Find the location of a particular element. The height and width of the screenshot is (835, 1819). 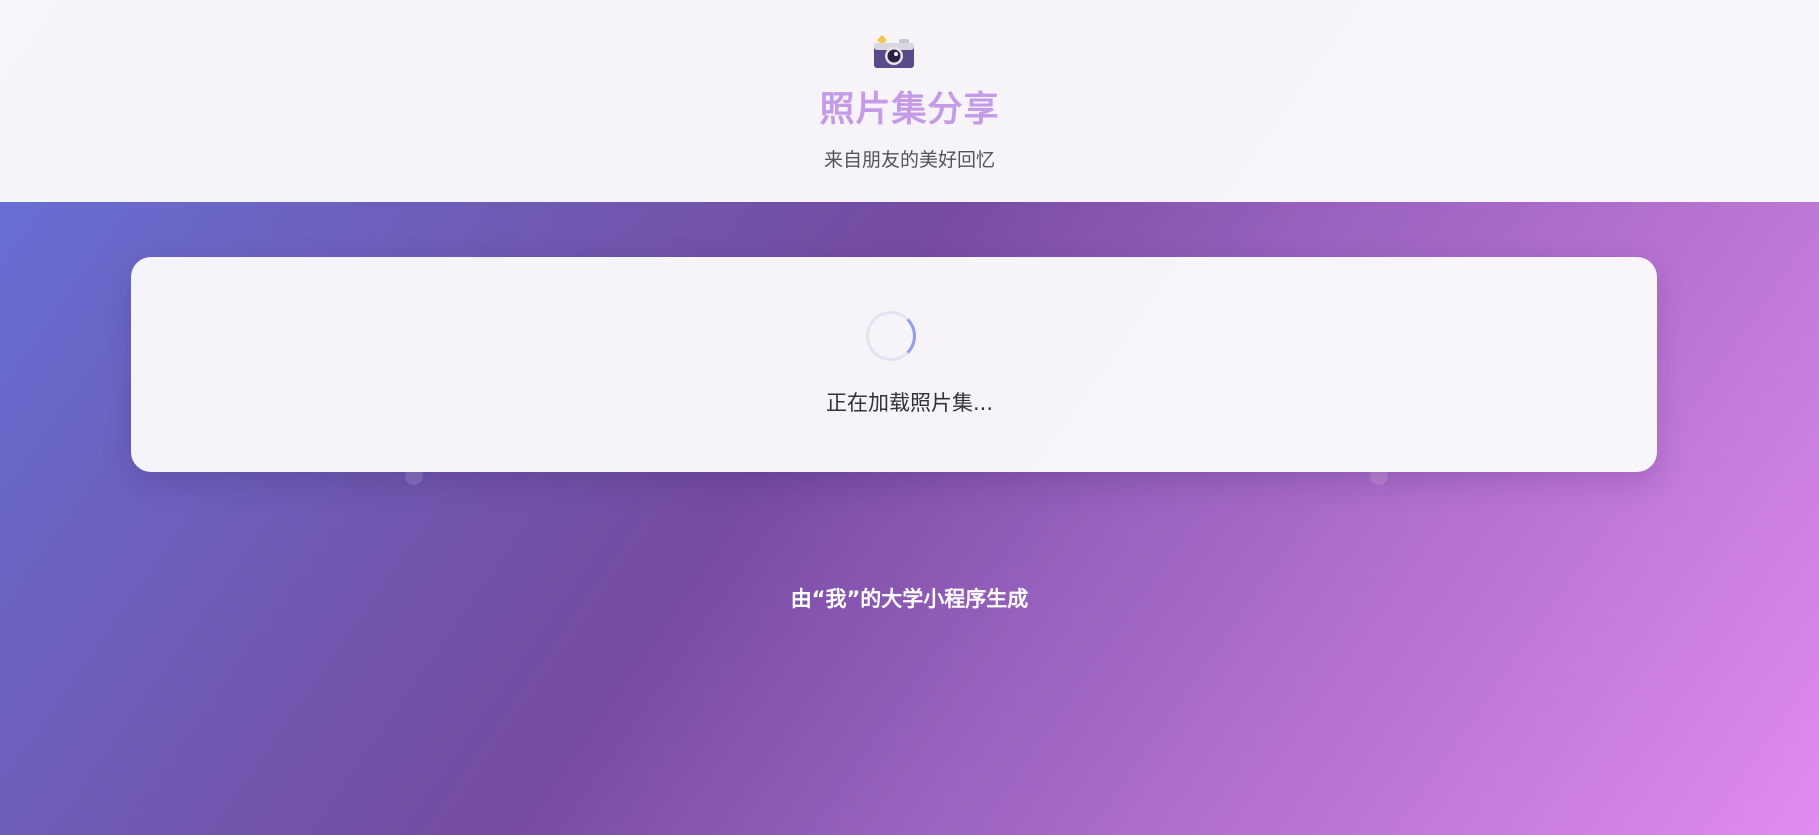

decorative-dot-left is located at coordinates (414, 476).